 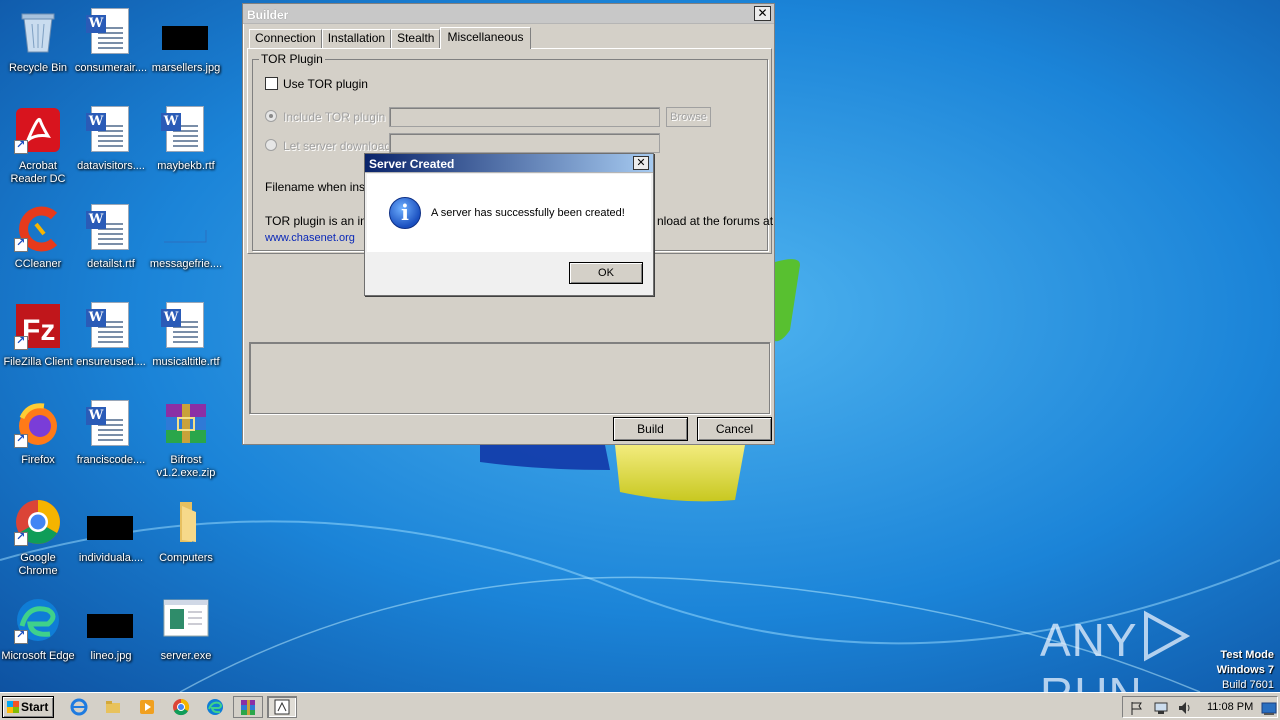 What do you see at coordinates (1166, 636) in the screenshot?
I see `play-icon` at bounding box center [1166, 636].